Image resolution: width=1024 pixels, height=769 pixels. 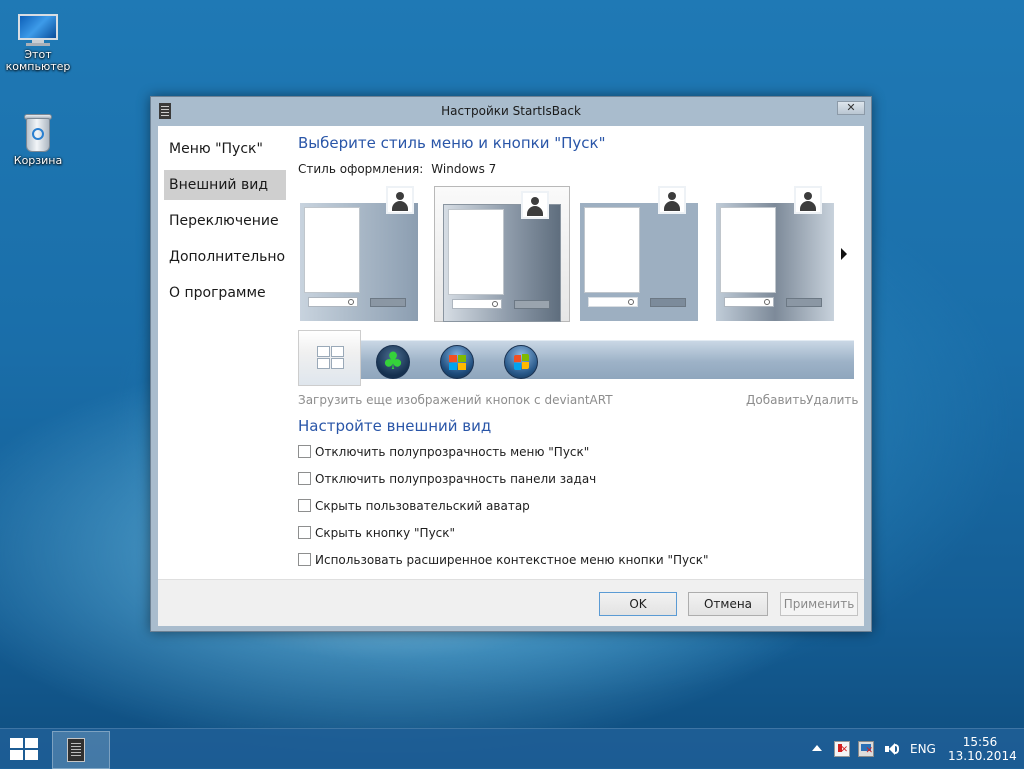 I want to click on recycle-bin-icon, so click(x=38, y=132).